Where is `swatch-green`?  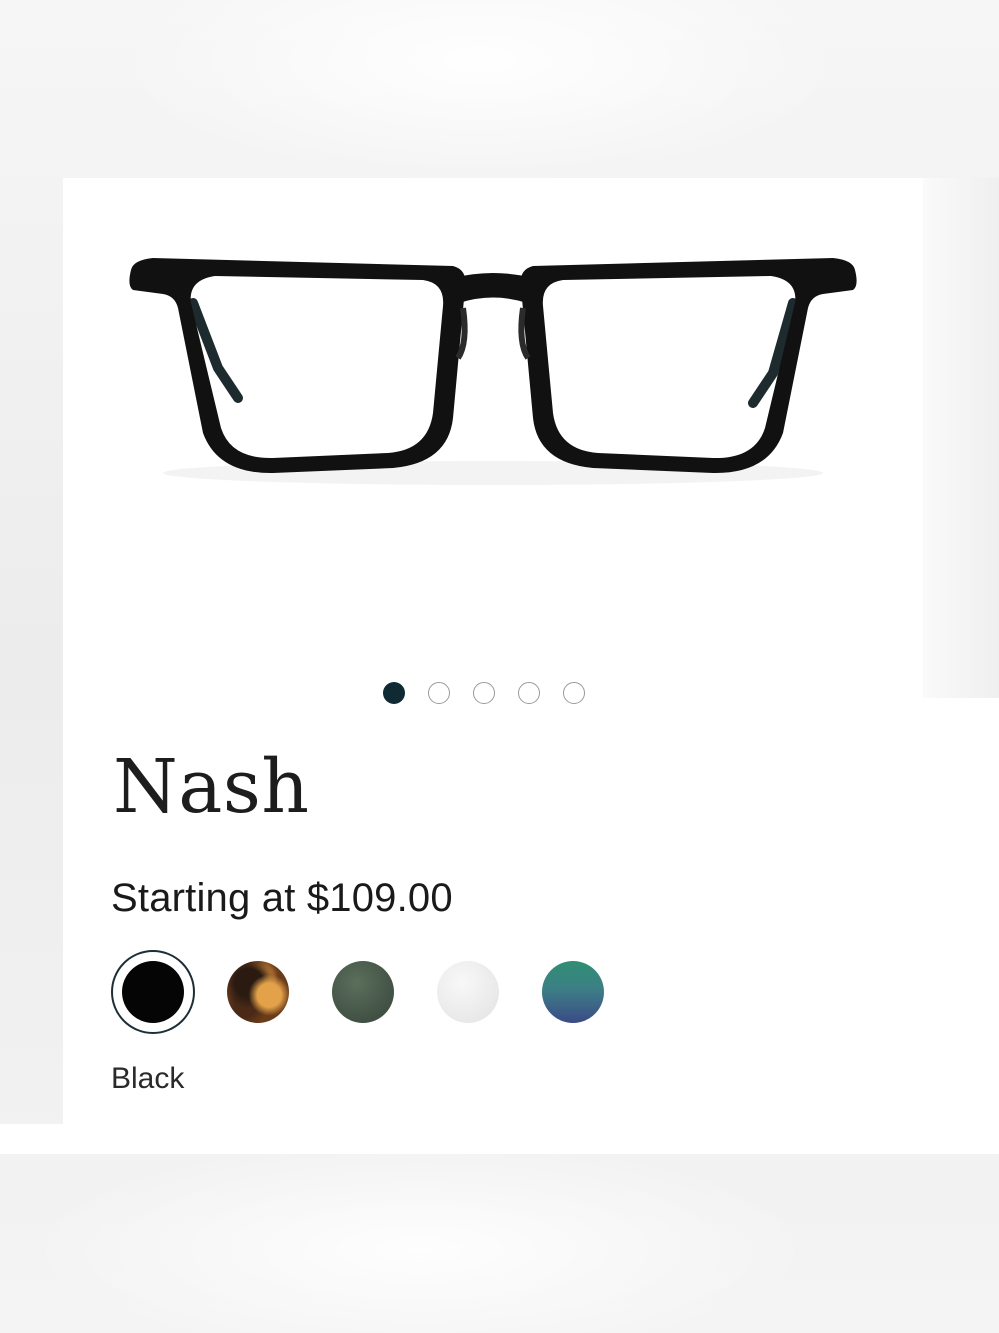 swatch-green is located at coordinates (363, 992).